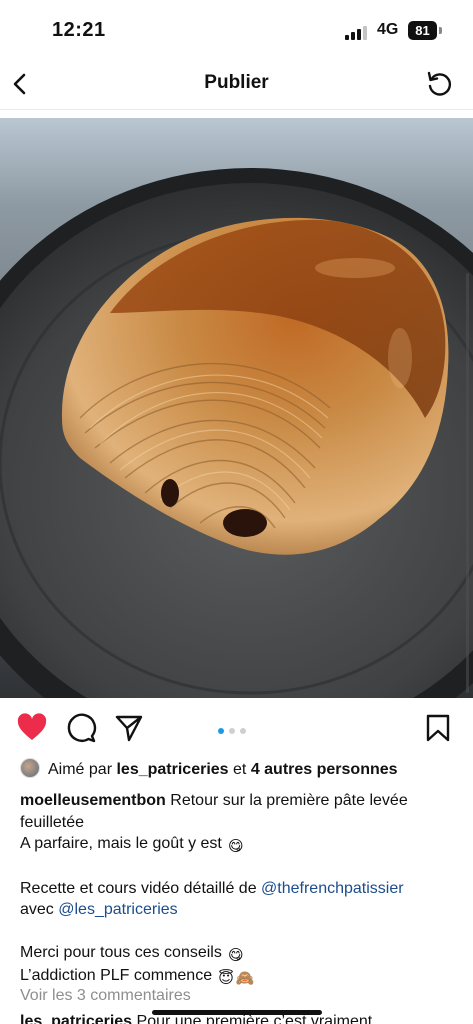  I want to click on caption-line2: A parfaire, mais le goût y est, so click(121, 843).